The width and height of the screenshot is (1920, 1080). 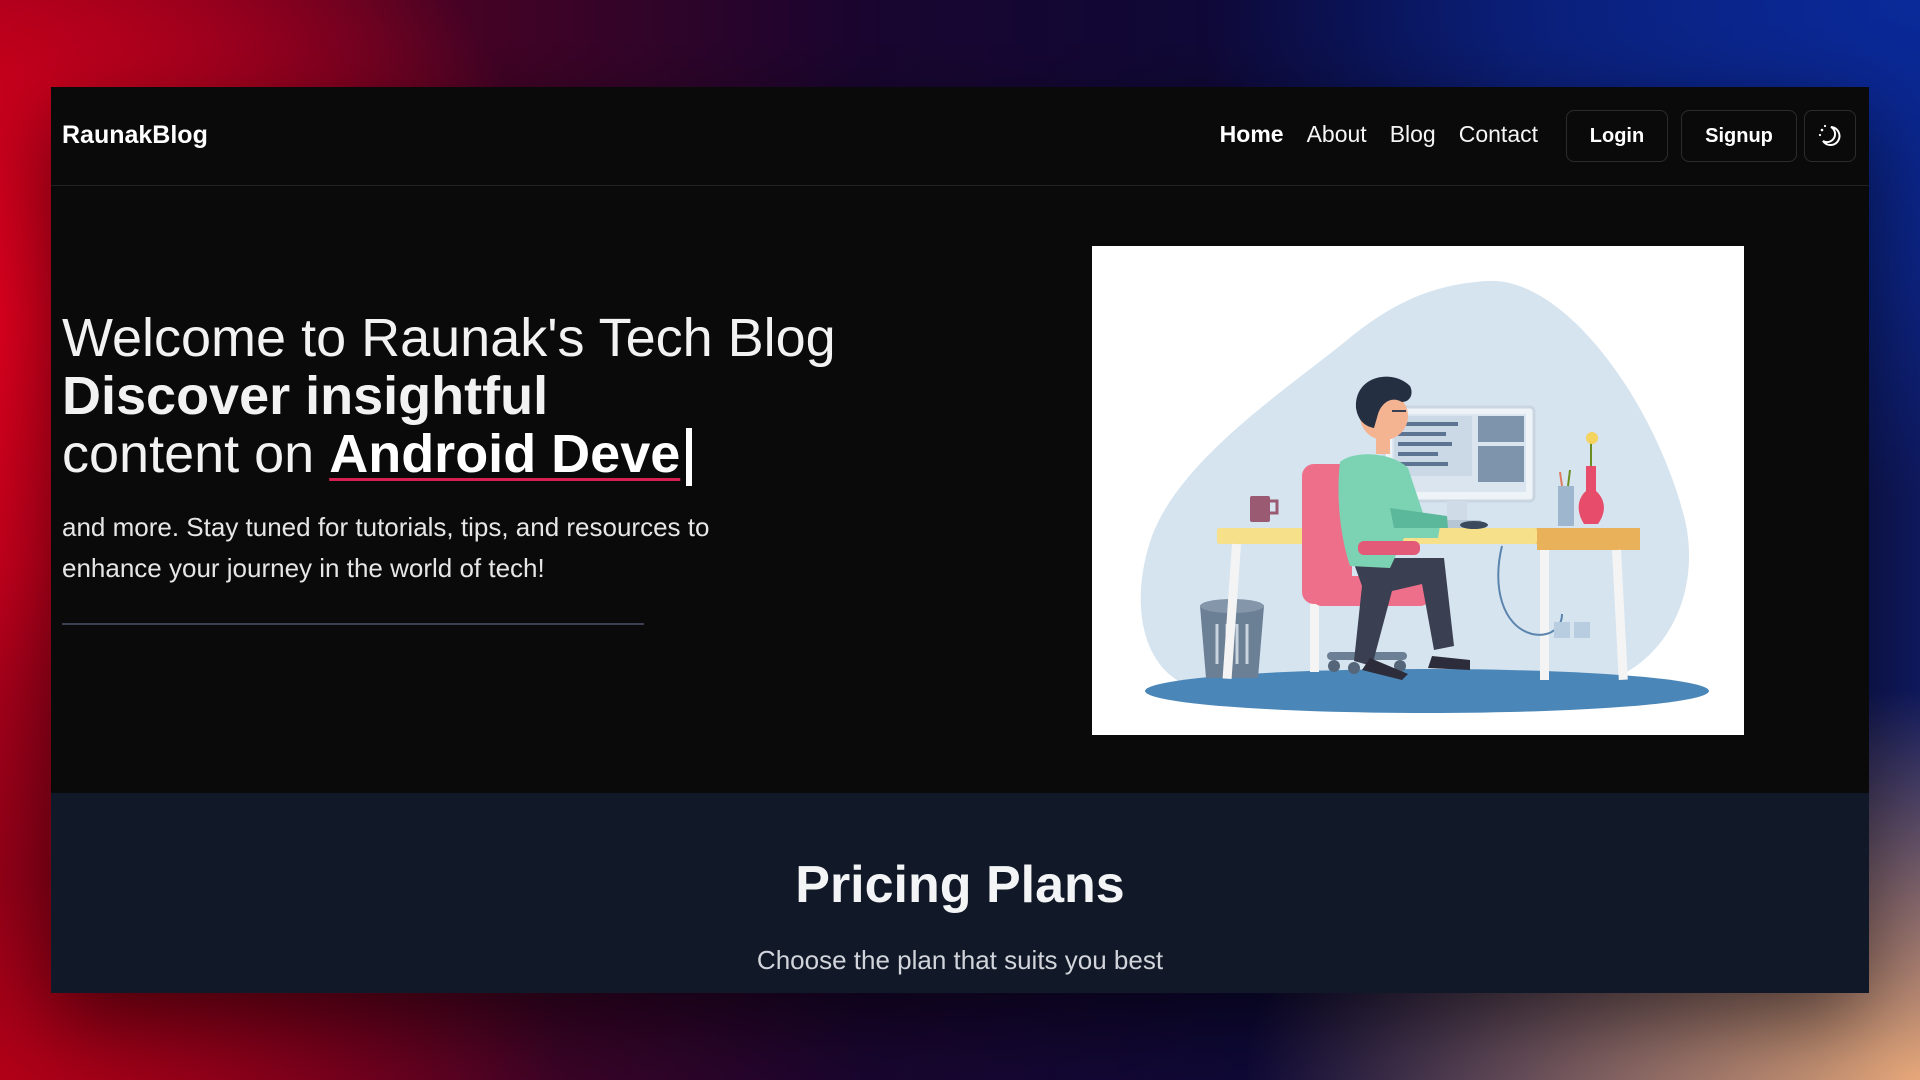 I want to click on pricing-title: Pricing Plans, so click(x=960, y=885).